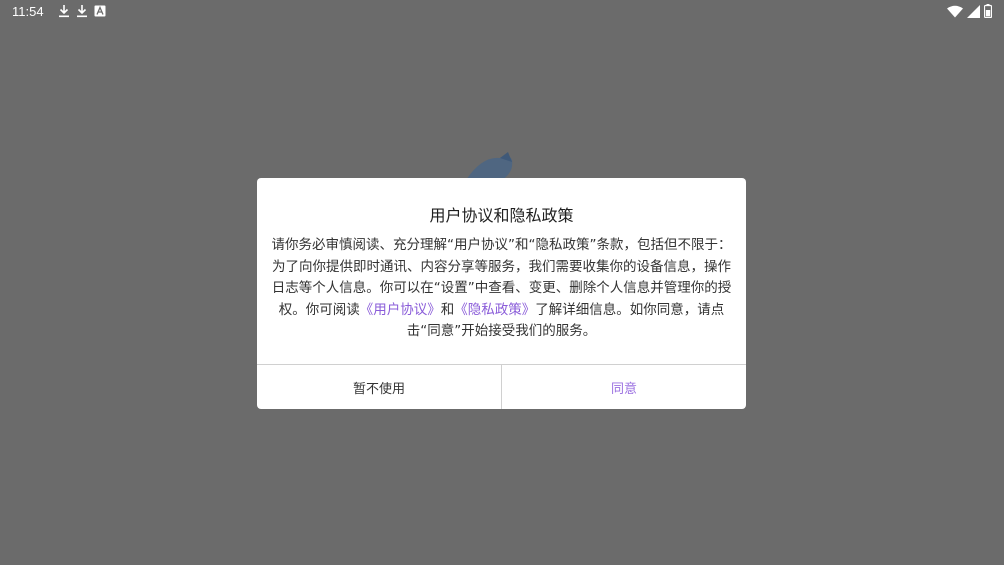 The height and width of the screenshot is (565, 1004). I want to click on a-box-icon, so click(100, 11).